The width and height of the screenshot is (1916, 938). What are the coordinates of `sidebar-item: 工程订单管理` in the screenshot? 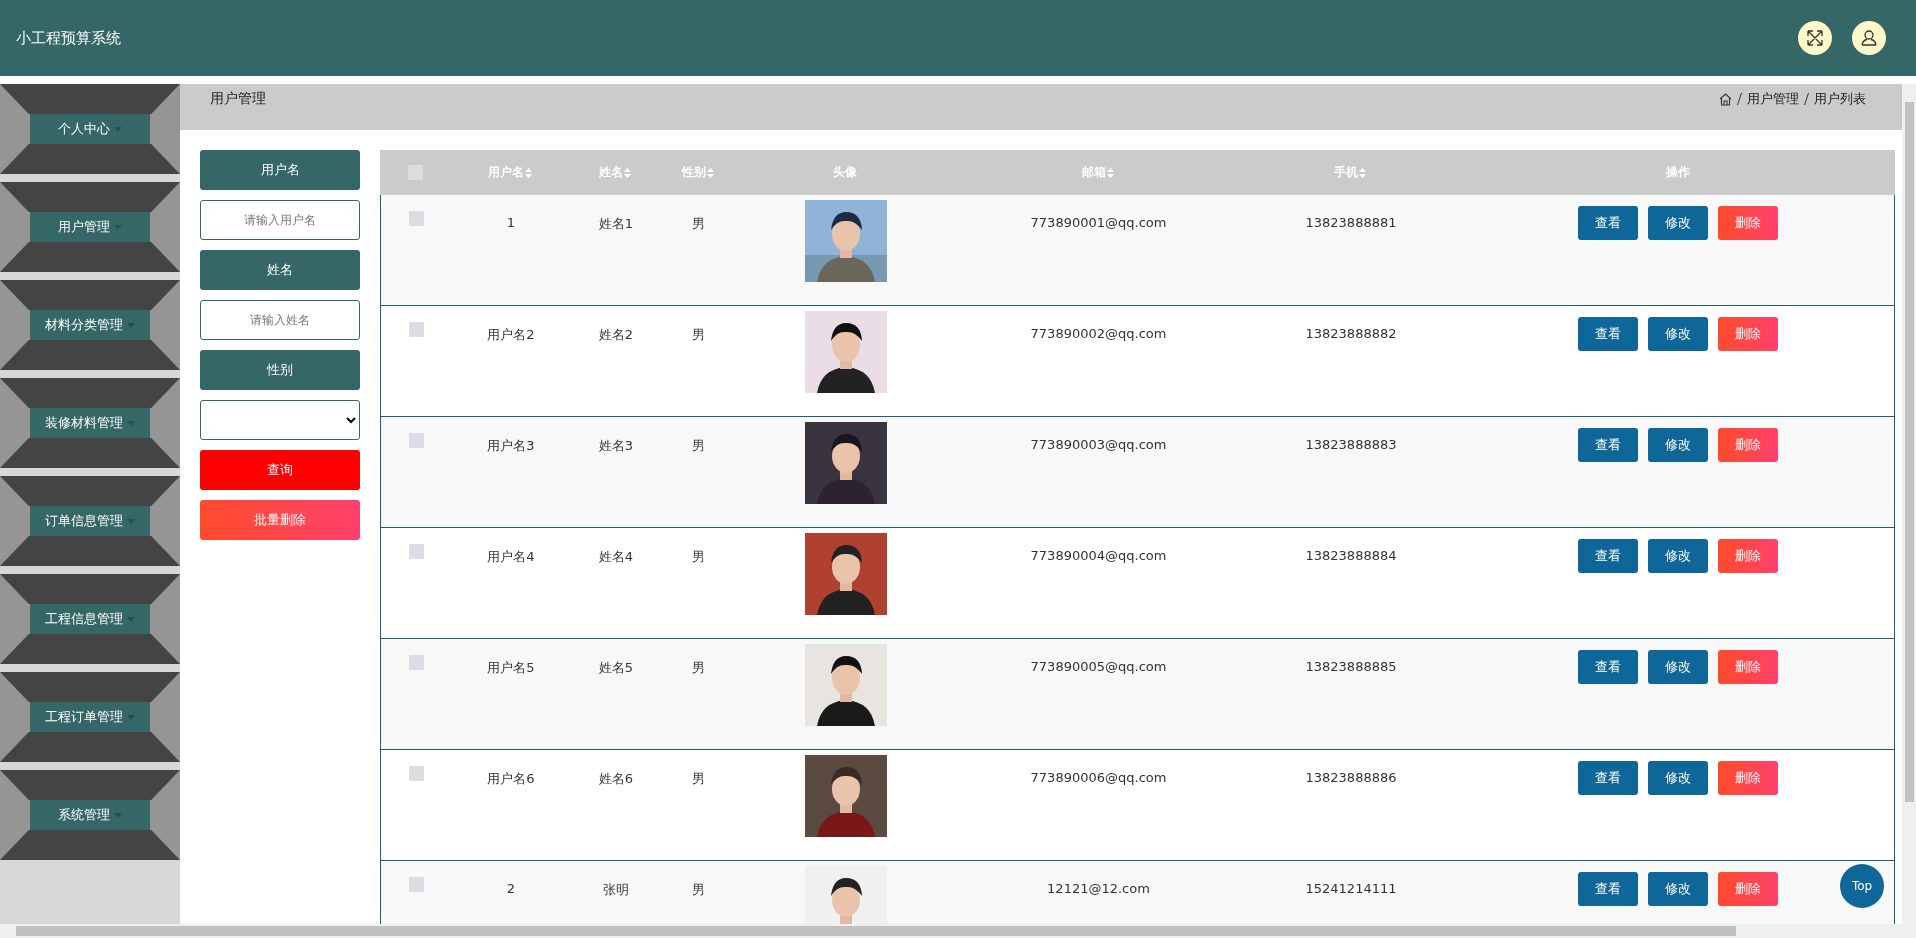 It's located at (90, 717).